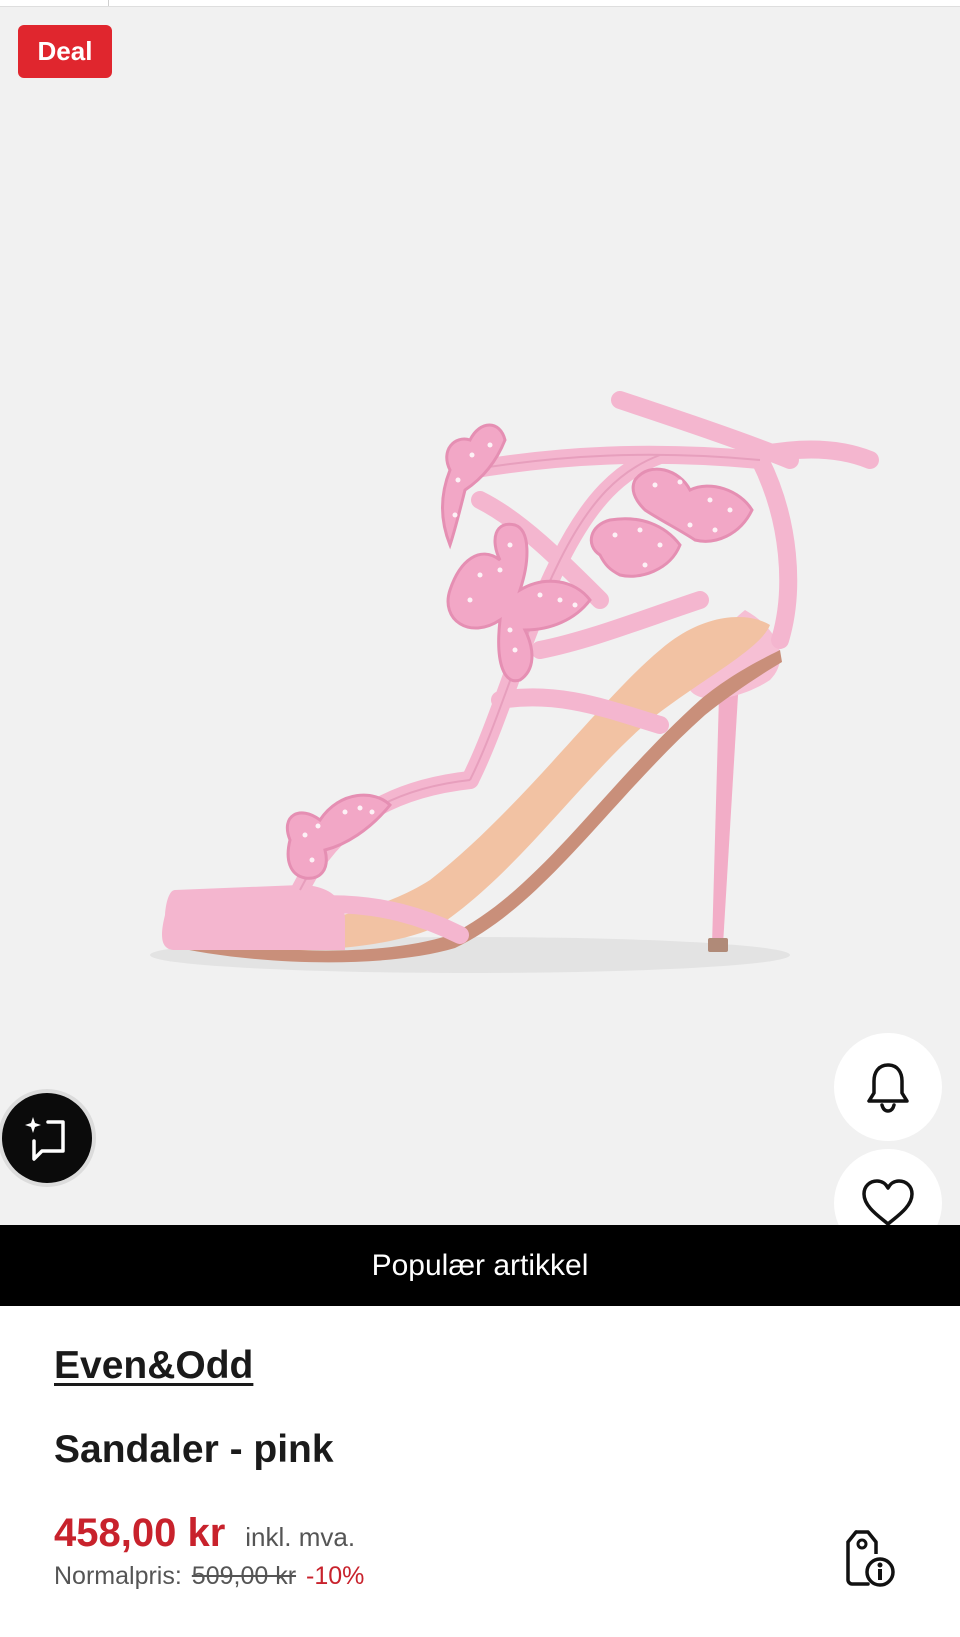 The height and width of the screenshot is (1637, 960). Describe the element at coordinates (153, 1366) in the screenshot. I see `brand-link: Even&Odd` at that location.